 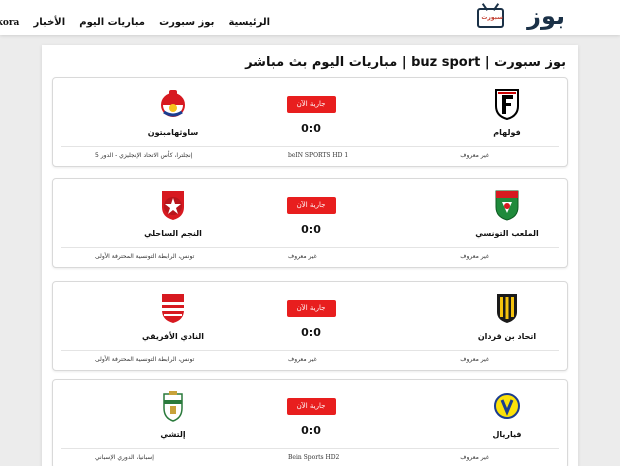 What do you see at coordinates (173, 205) in the screenshot?
I see `etoile-sahel-crest-icon` at bounding box center [173, 205].